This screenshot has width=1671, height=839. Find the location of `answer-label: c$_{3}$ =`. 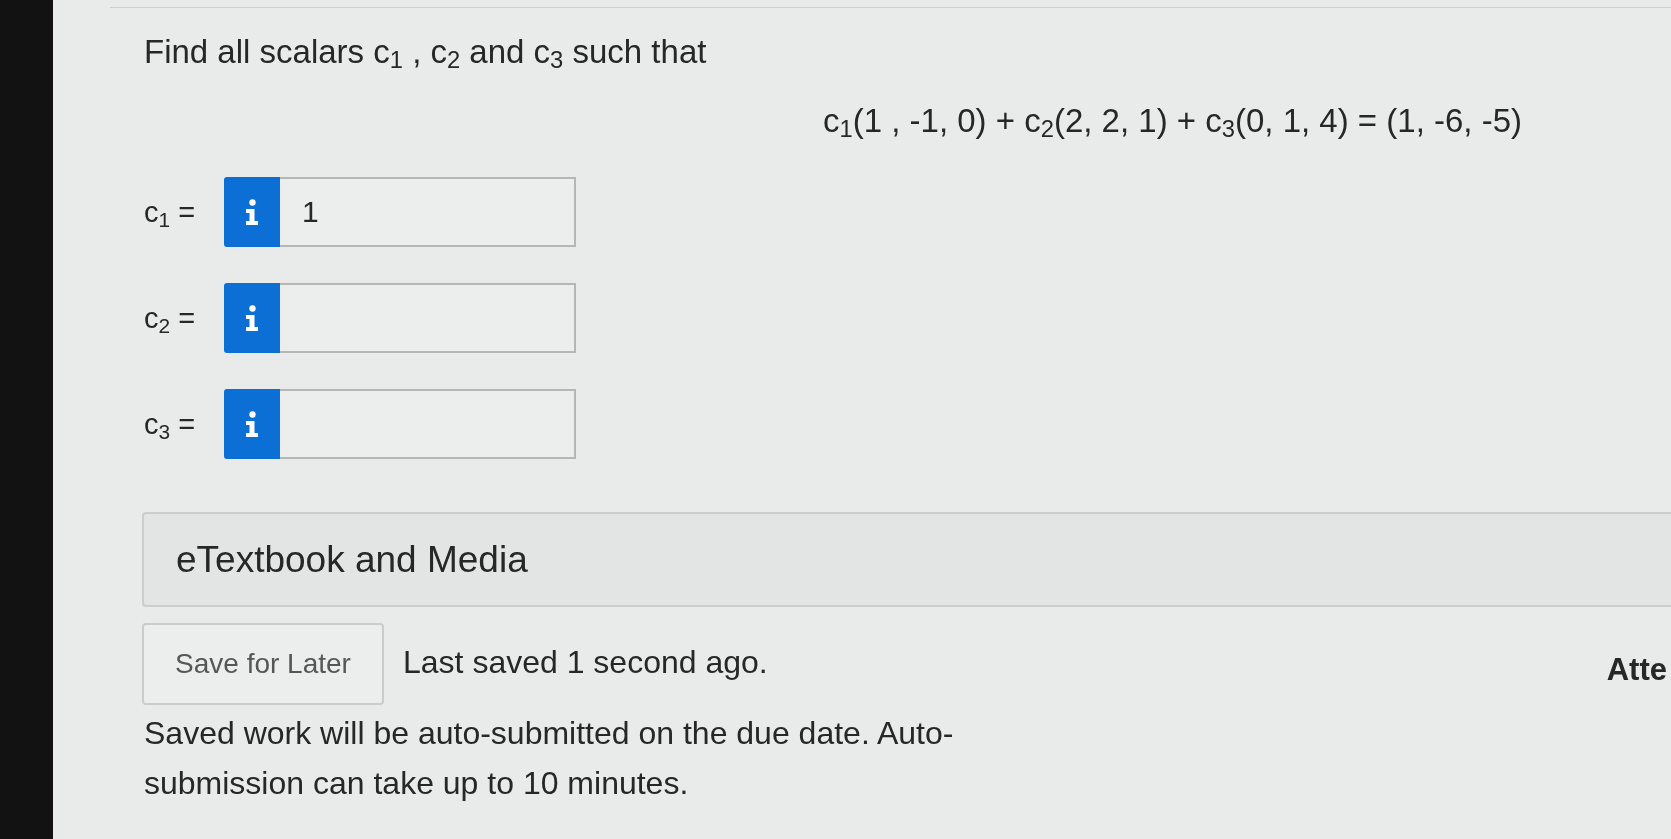

answer-label: c$_{3}$ = is located at coordinates (170, 424).